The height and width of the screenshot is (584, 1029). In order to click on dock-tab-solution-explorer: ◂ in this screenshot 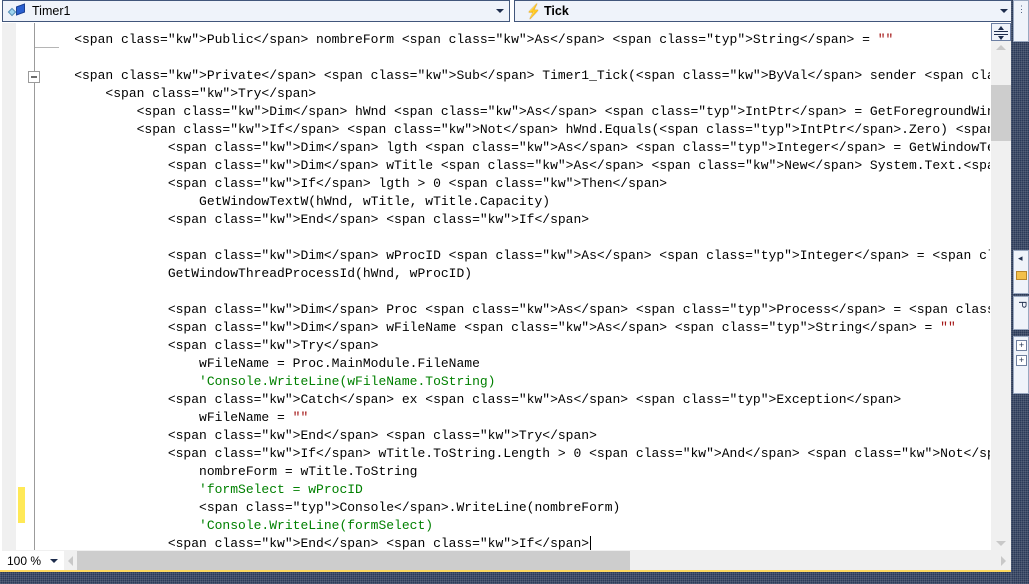, I will do `click(1021, 272)`.